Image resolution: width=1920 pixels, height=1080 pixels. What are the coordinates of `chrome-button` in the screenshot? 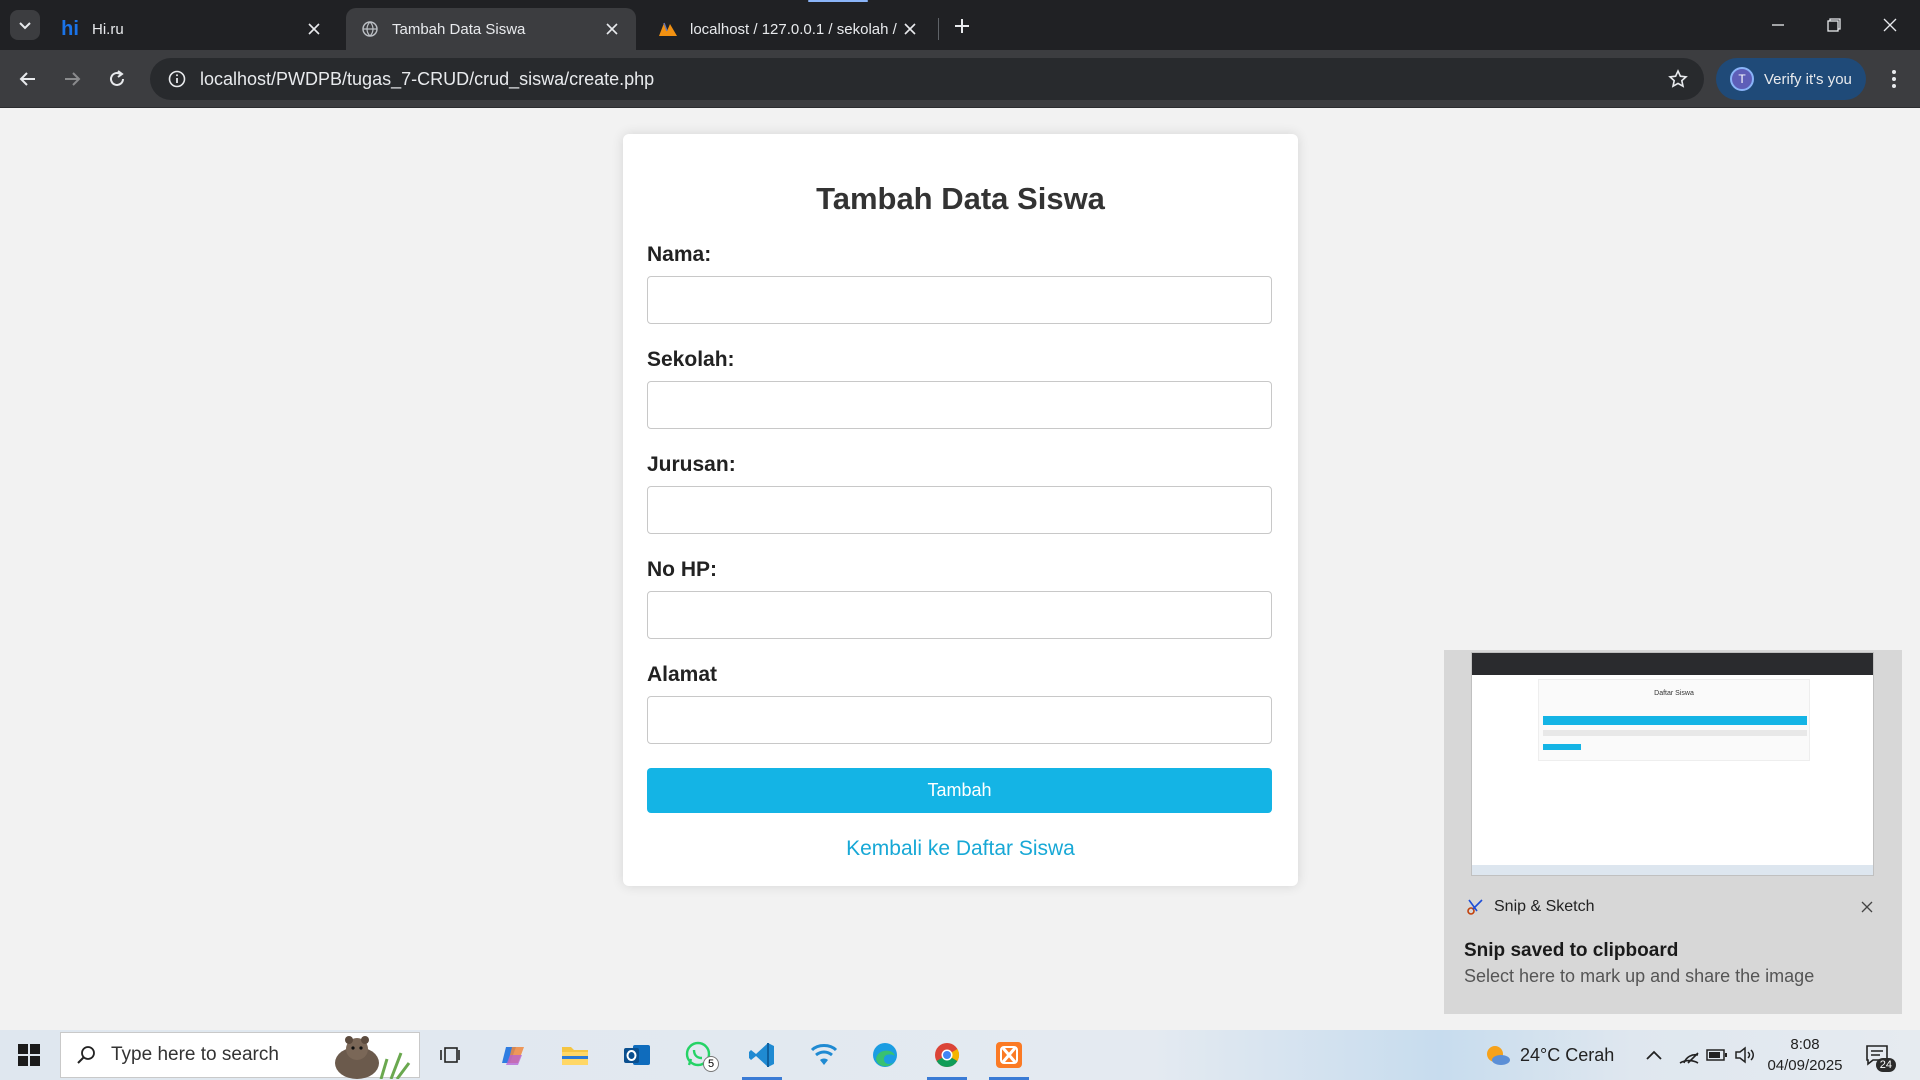 It's located at (947, 1055).